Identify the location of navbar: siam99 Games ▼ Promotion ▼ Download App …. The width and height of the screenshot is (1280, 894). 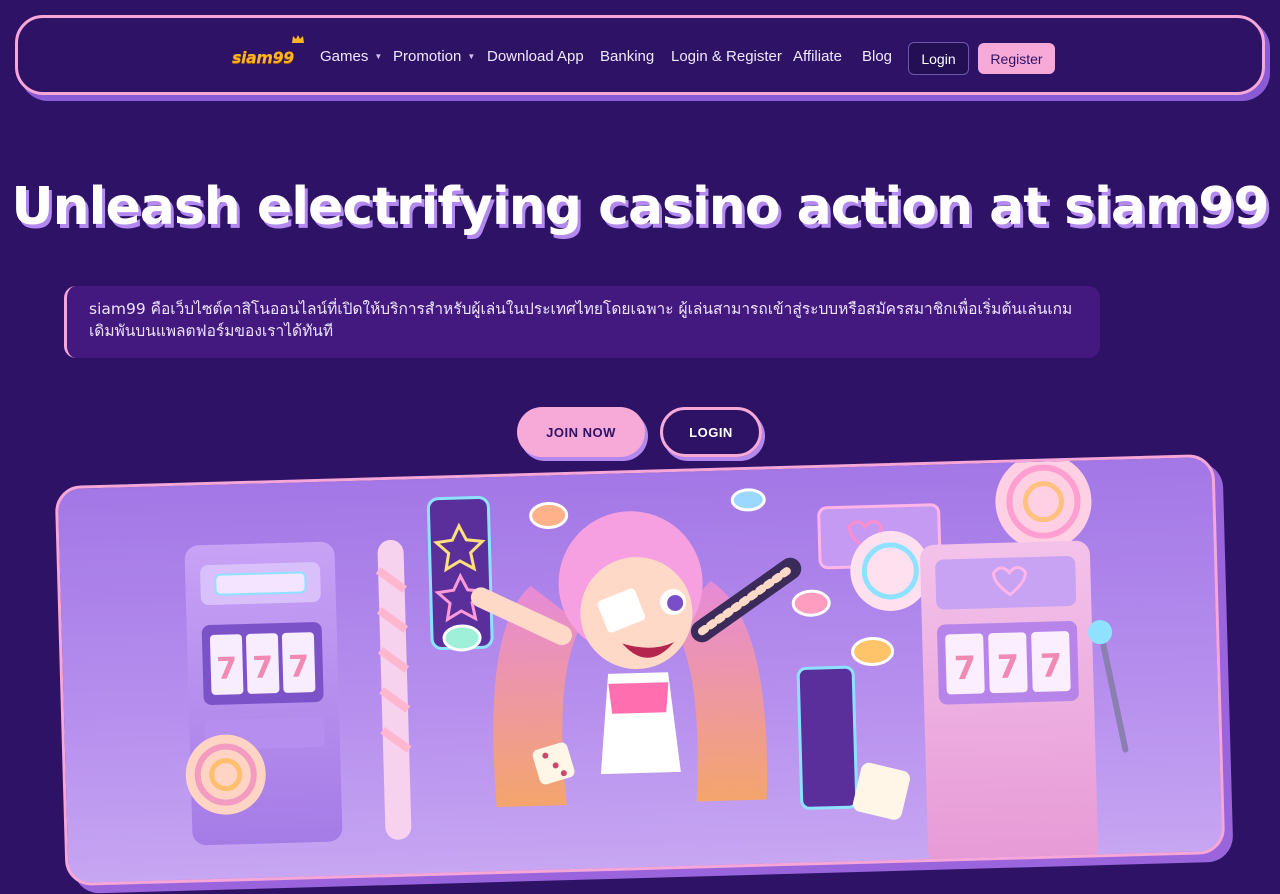
(640, 55).